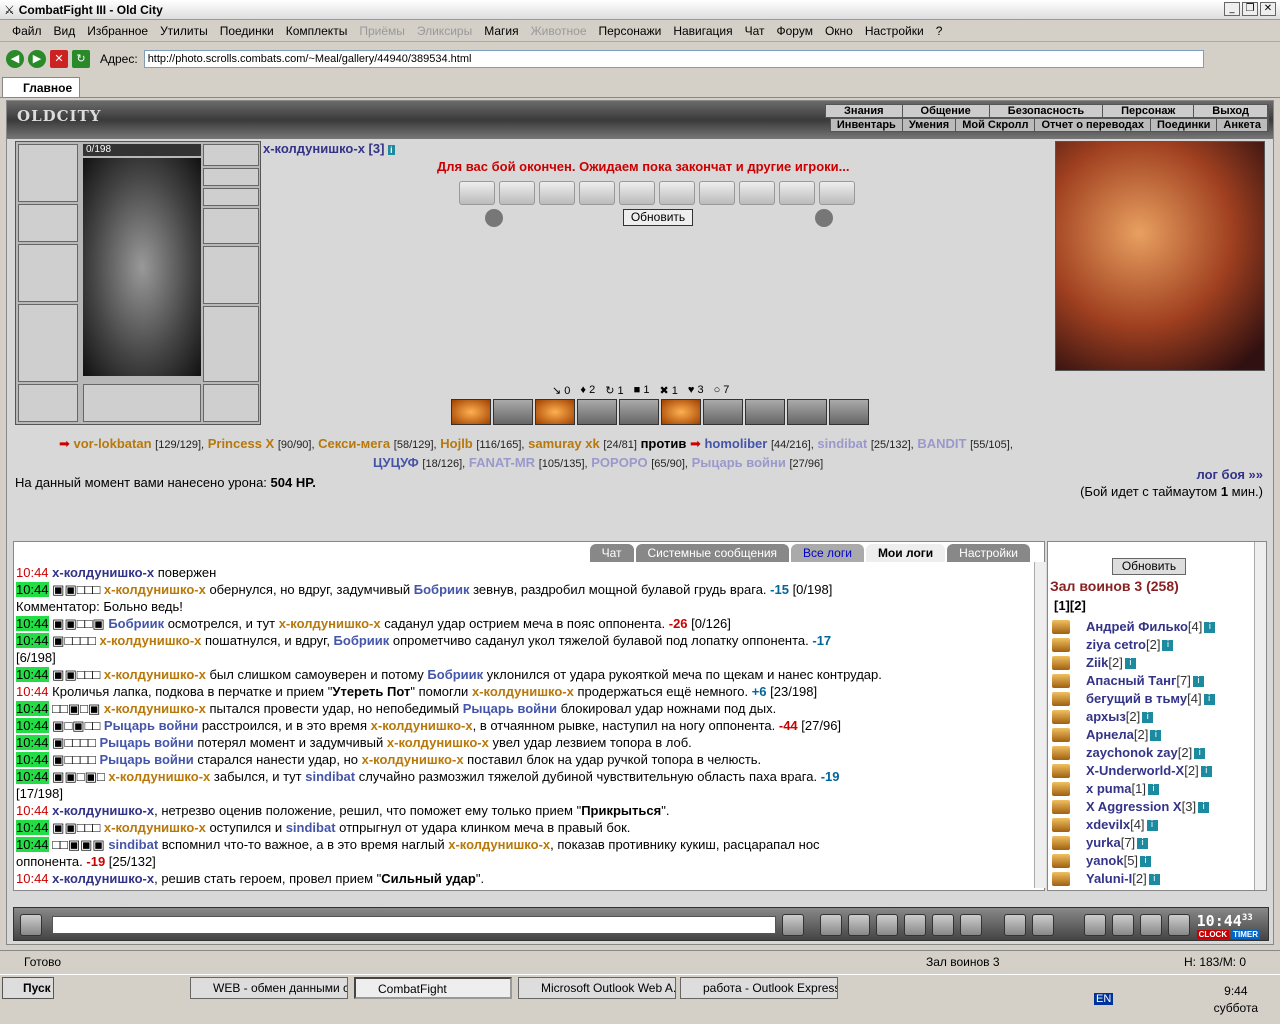 This screenshot has height=1024, width=1280. I want to click on reload-icon, so click(824, 218).